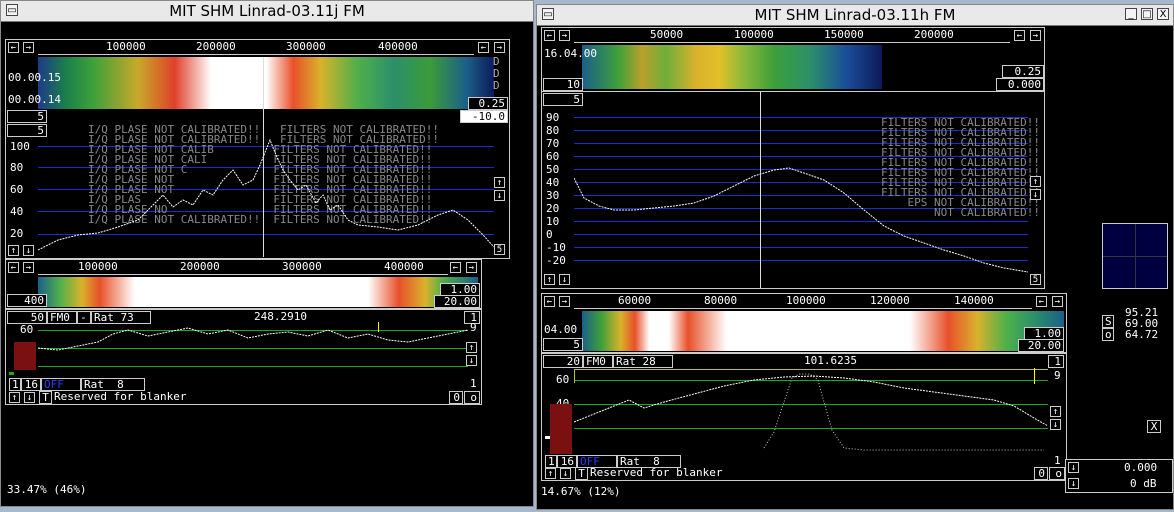 Image resolution: width=1174 pixels, height=512 pixels. What do you see at coordinates (306, 46) in the screenshot?
I see `freq-tick-label: 300000` at bounding box center [306, 46].